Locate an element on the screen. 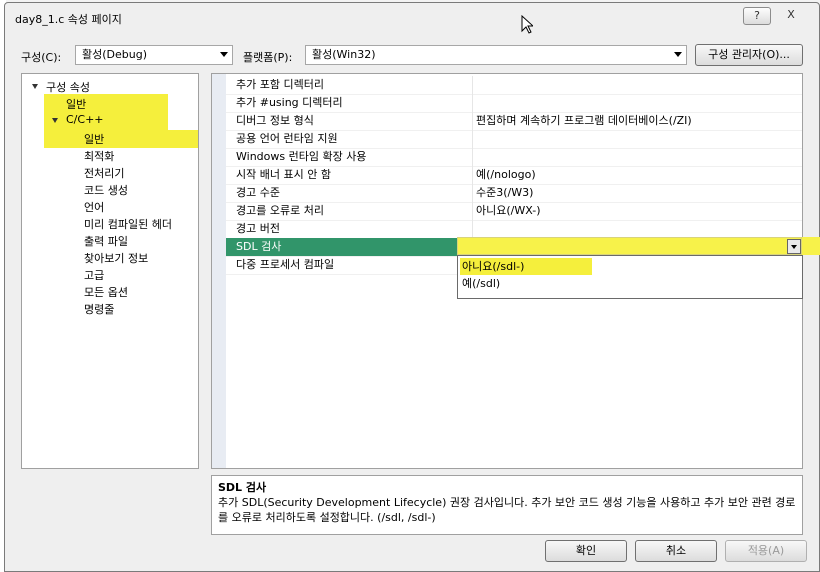 The height and width of the screenshot is (572, 820). window-title: day8_1.c 속성 페이지 is located at coordinates (68, 19).